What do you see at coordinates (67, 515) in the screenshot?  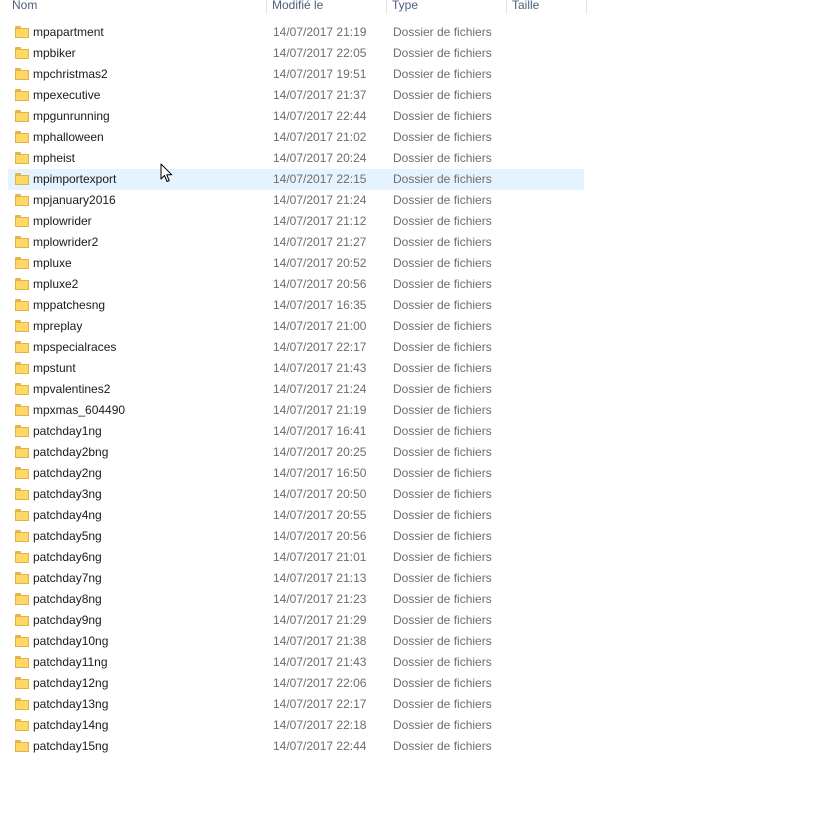 I see `file-name: patchday4ng` at bounding box center [67, 515].